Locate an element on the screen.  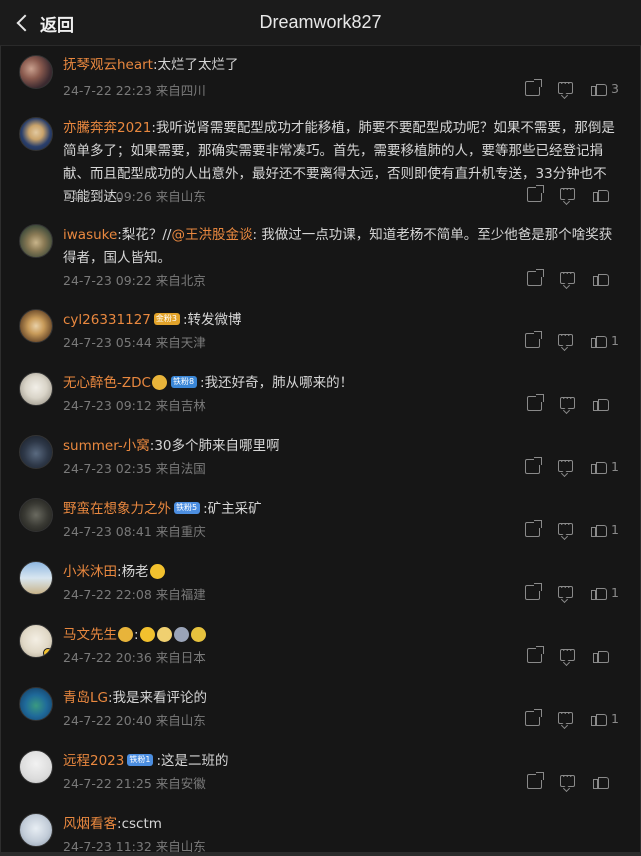
timestamp: 24-7-22 22:23 is located at coordinates (107, 90).